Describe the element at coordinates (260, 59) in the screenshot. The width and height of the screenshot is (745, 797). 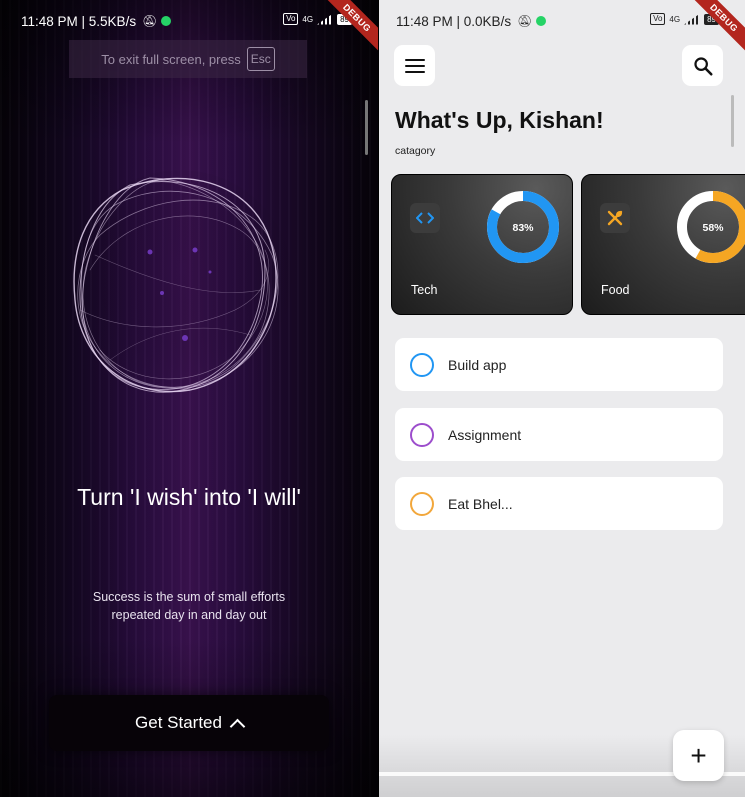
I see `esc-key-badge: Esc` at that location.